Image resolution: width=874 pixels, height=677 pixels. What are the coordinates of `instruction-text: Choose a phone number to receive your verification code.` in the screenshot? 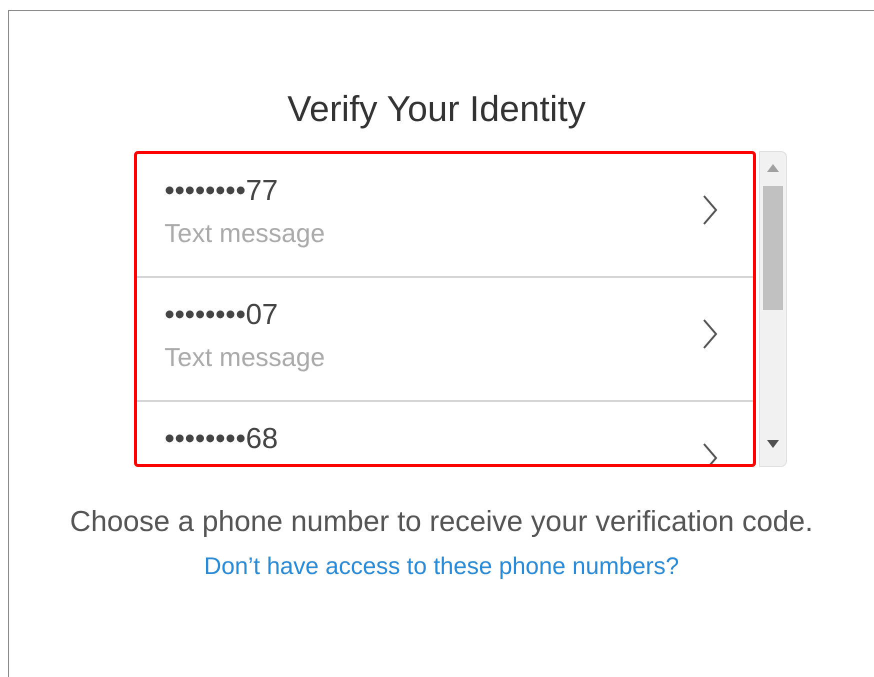 It's located at (441, 522).